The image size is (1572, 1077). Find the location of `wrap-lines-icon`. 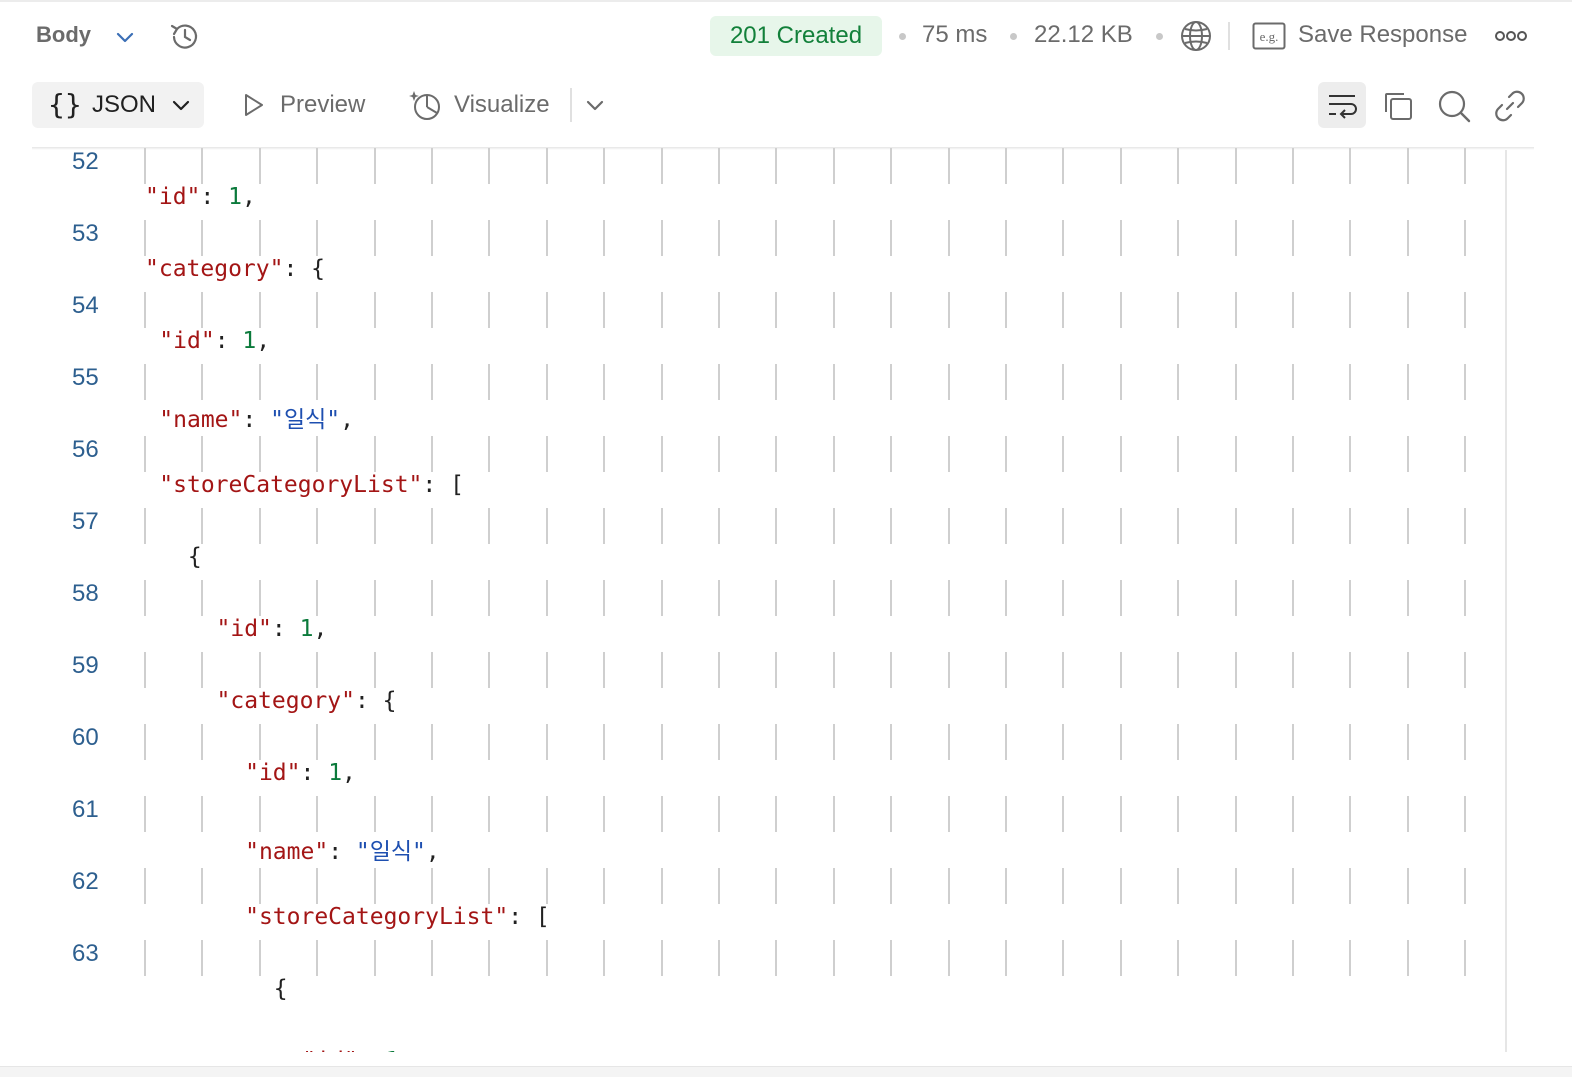

wrap-lines-icon is located at coordinates (1343, 107).